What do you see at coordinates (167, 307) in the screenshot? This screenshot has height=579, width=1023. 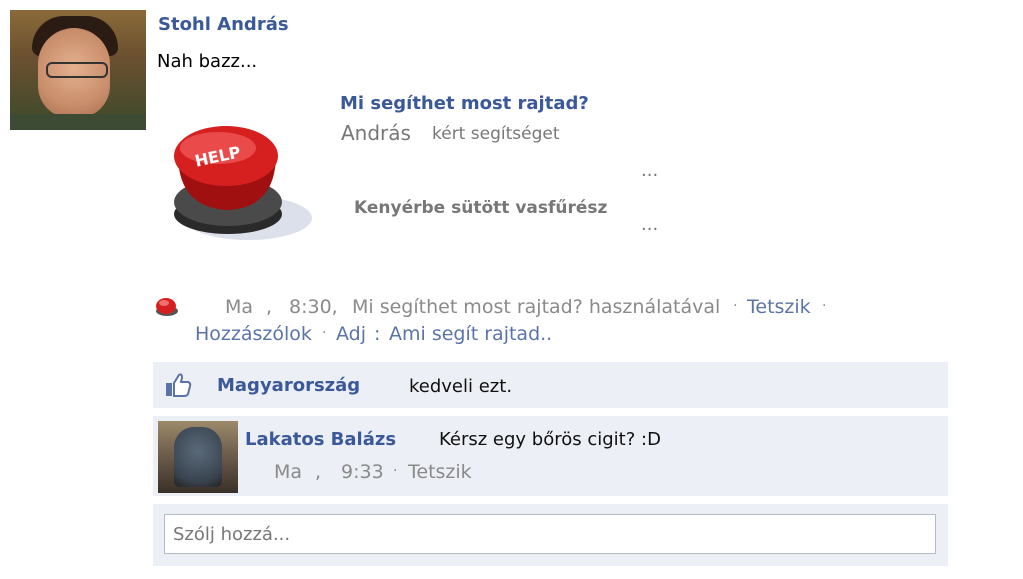 I see `red-button-icon` at bounding box center [167, 307].